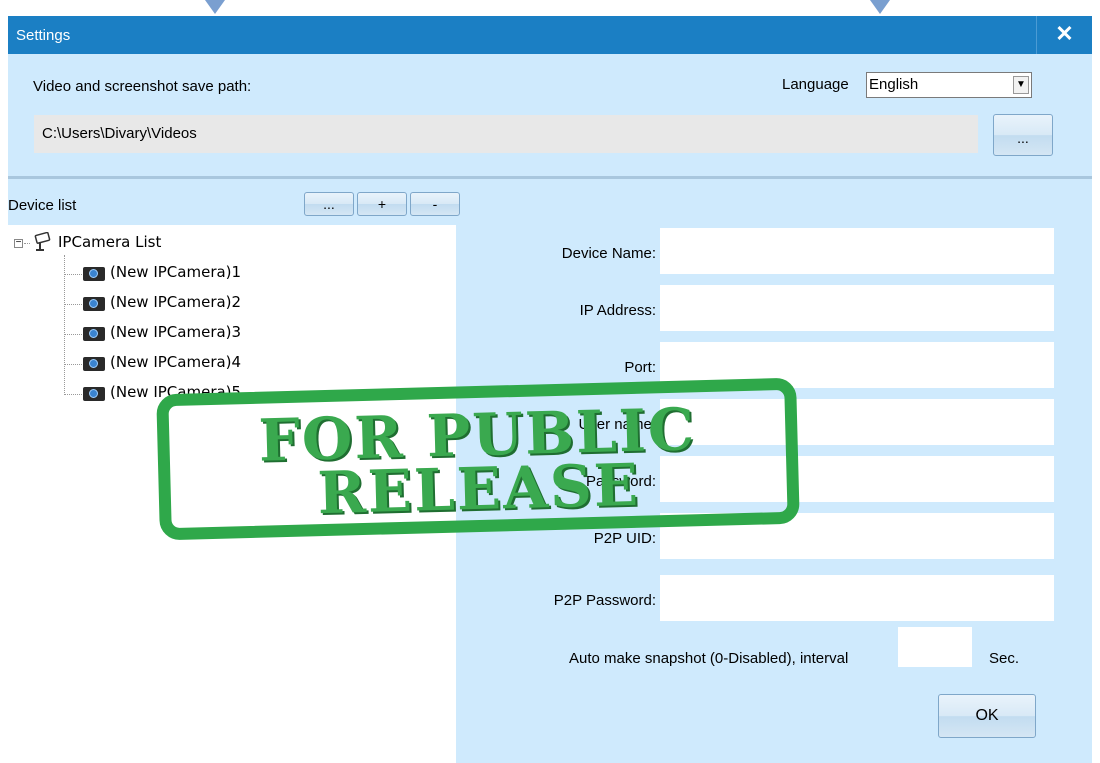  I want to click on p2p-uid-label: P2P UID:, so click(624, 538).